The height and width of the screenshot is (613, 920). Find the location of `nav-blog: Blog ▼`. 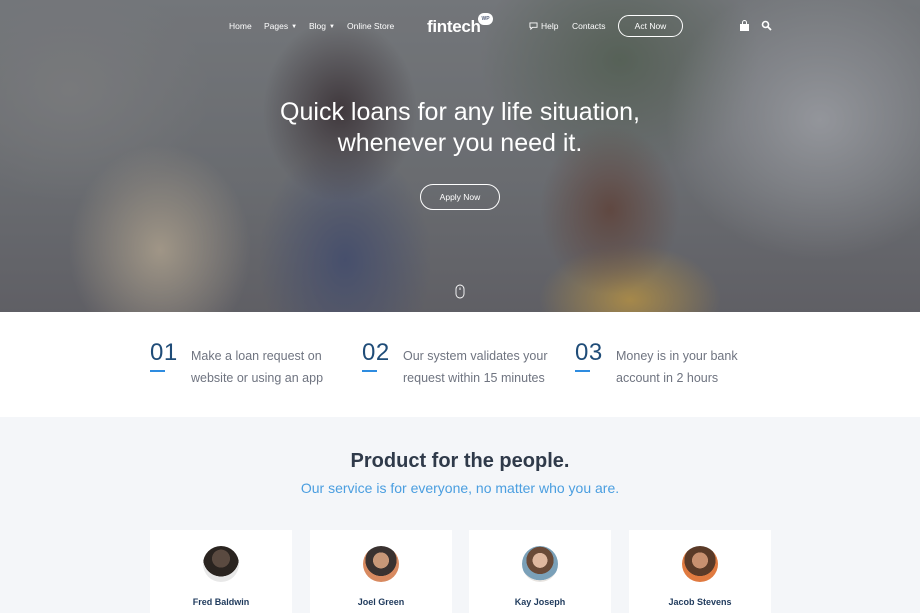

nav-blog: Blog ▼ is located at coordinates (322, 26).